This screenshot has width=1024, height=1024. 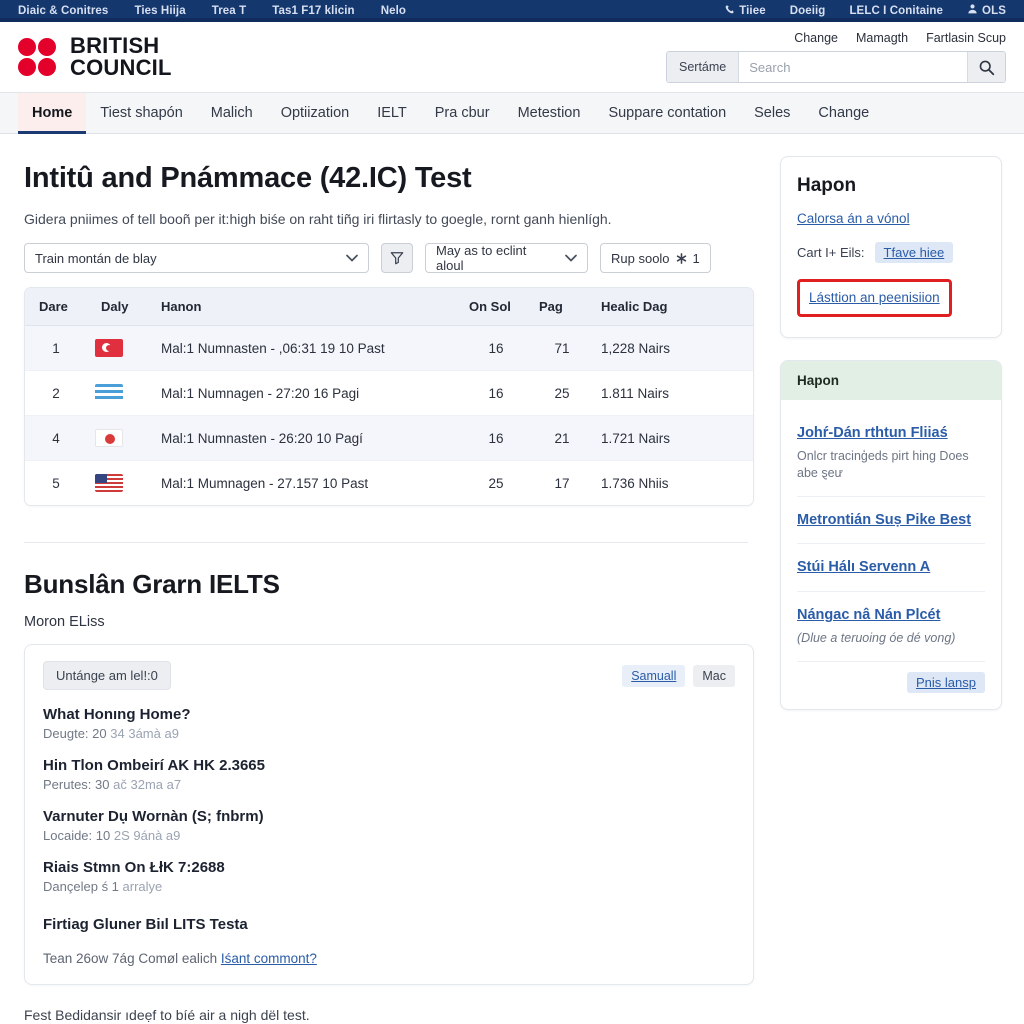 What do you see at coordinates (232, 113) in the screenshot?
I see `nav-item-malich: Malich` at bounding box center [232, 113].